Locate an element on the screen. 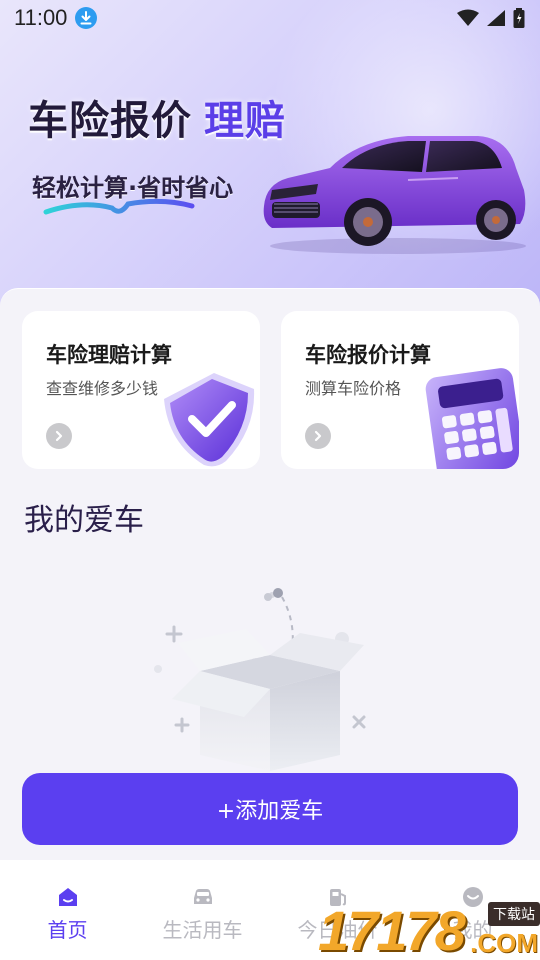  slogan-swoosh-icon is located at coordinates (119, 206).